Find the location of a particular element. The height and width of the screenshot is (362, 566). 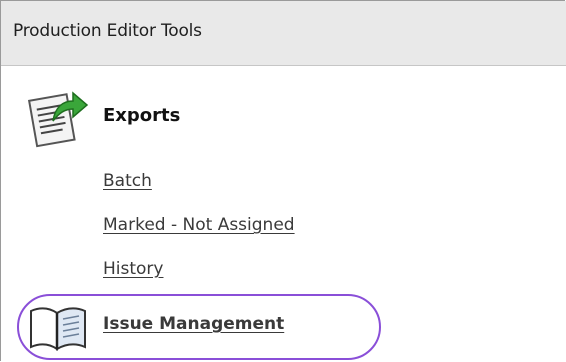

marked-not-assigned-link: Marked - Not Assigned is located at coordinates (199, 225).